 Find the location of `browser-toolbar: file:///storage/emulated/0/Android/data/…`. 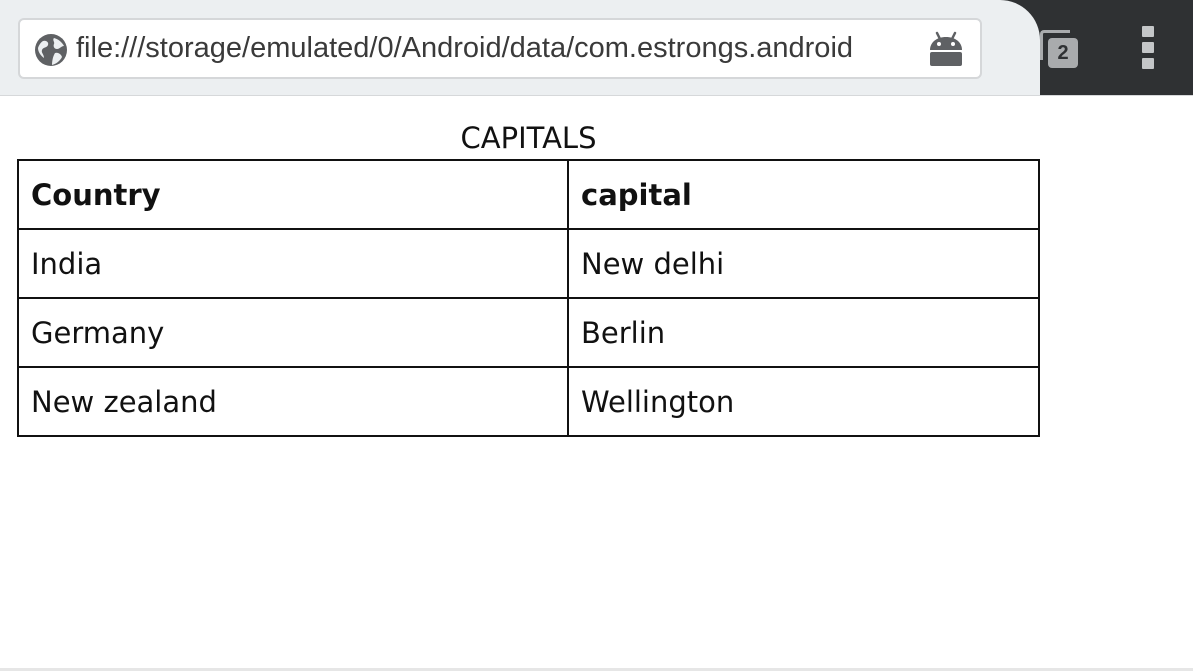

browser-toolbar: file:///storage/emulated/0/Android/data/… is located at coordinates (596, 48).